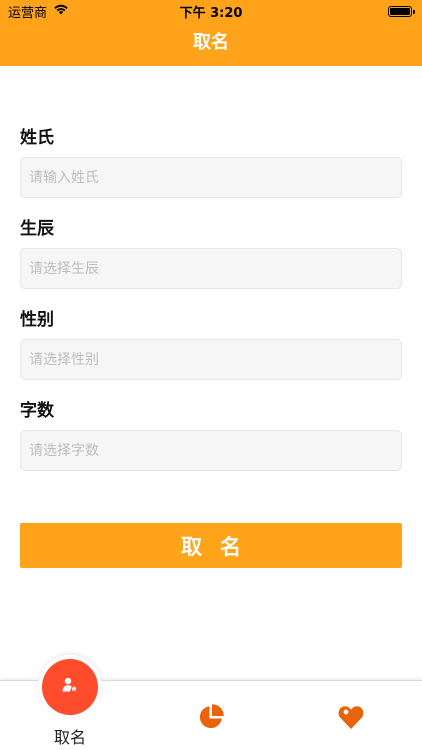 This screenshot has height=750, width=422. What do you see at coordinates (61, 11) in the screenshot?
I see `wifi-icon` at bounding box center [61, 11].